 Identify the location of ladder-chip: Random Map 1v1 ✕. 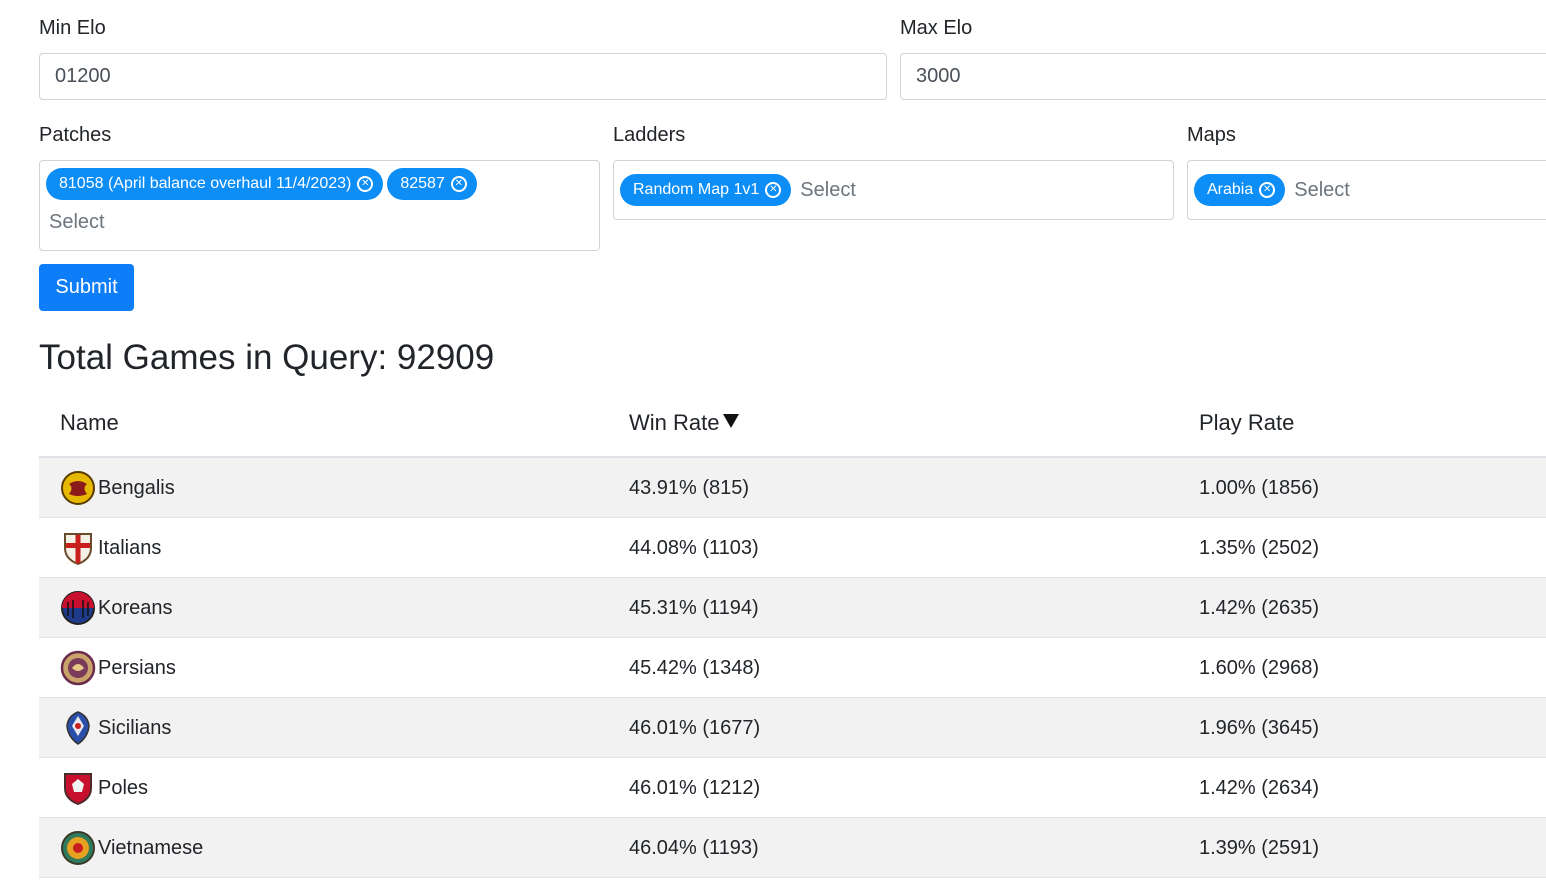
(706, 190).